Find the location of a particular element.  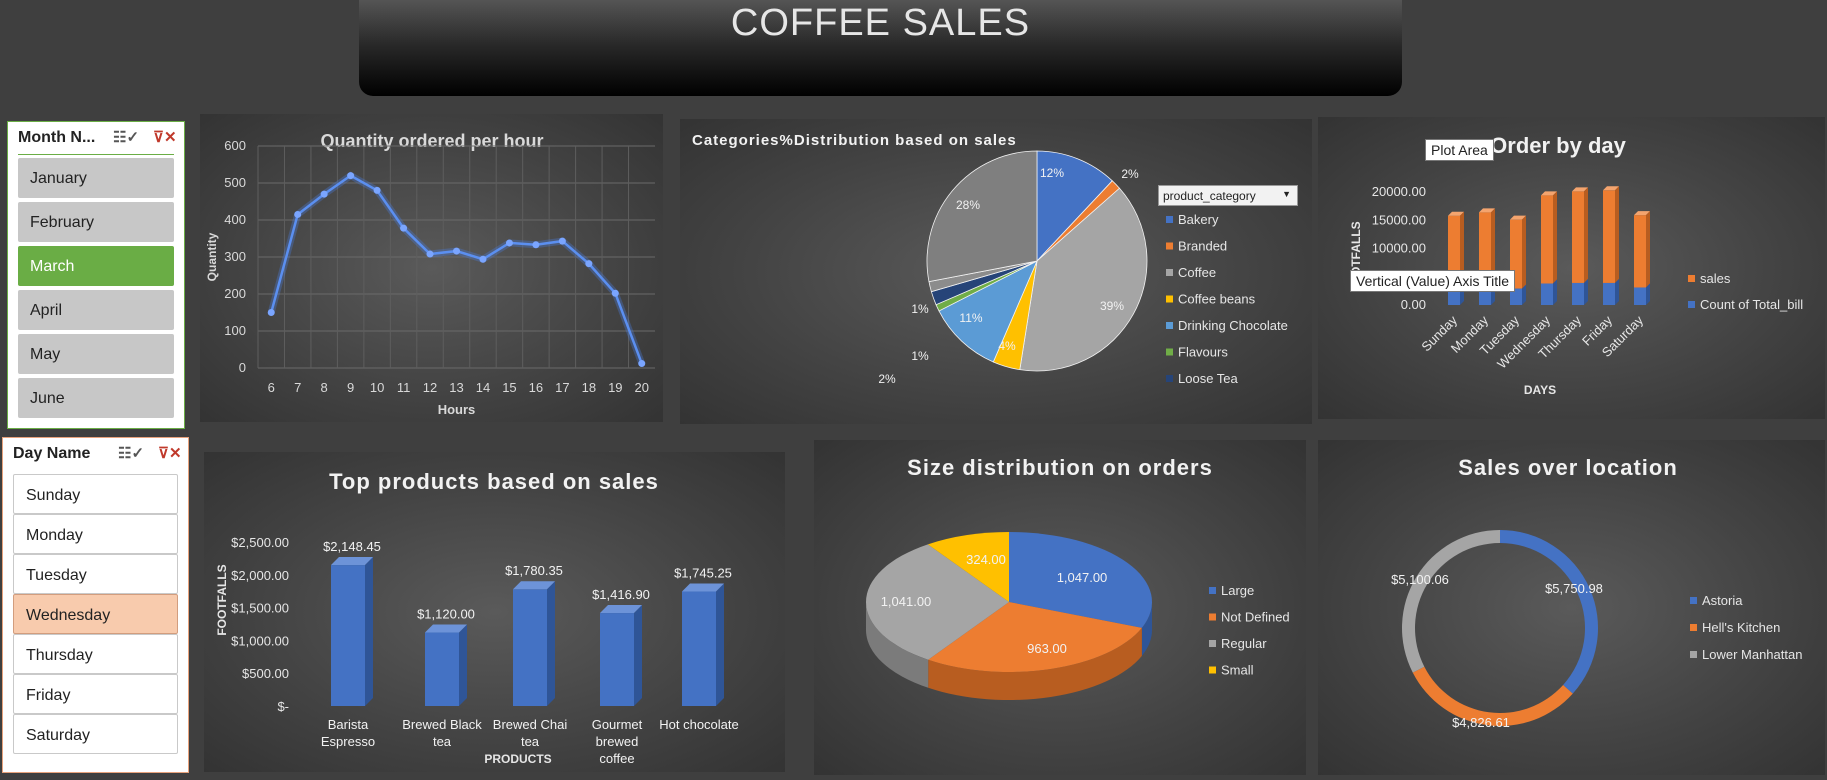

x-tick-label: 19 is located at coordinates (615, 387).